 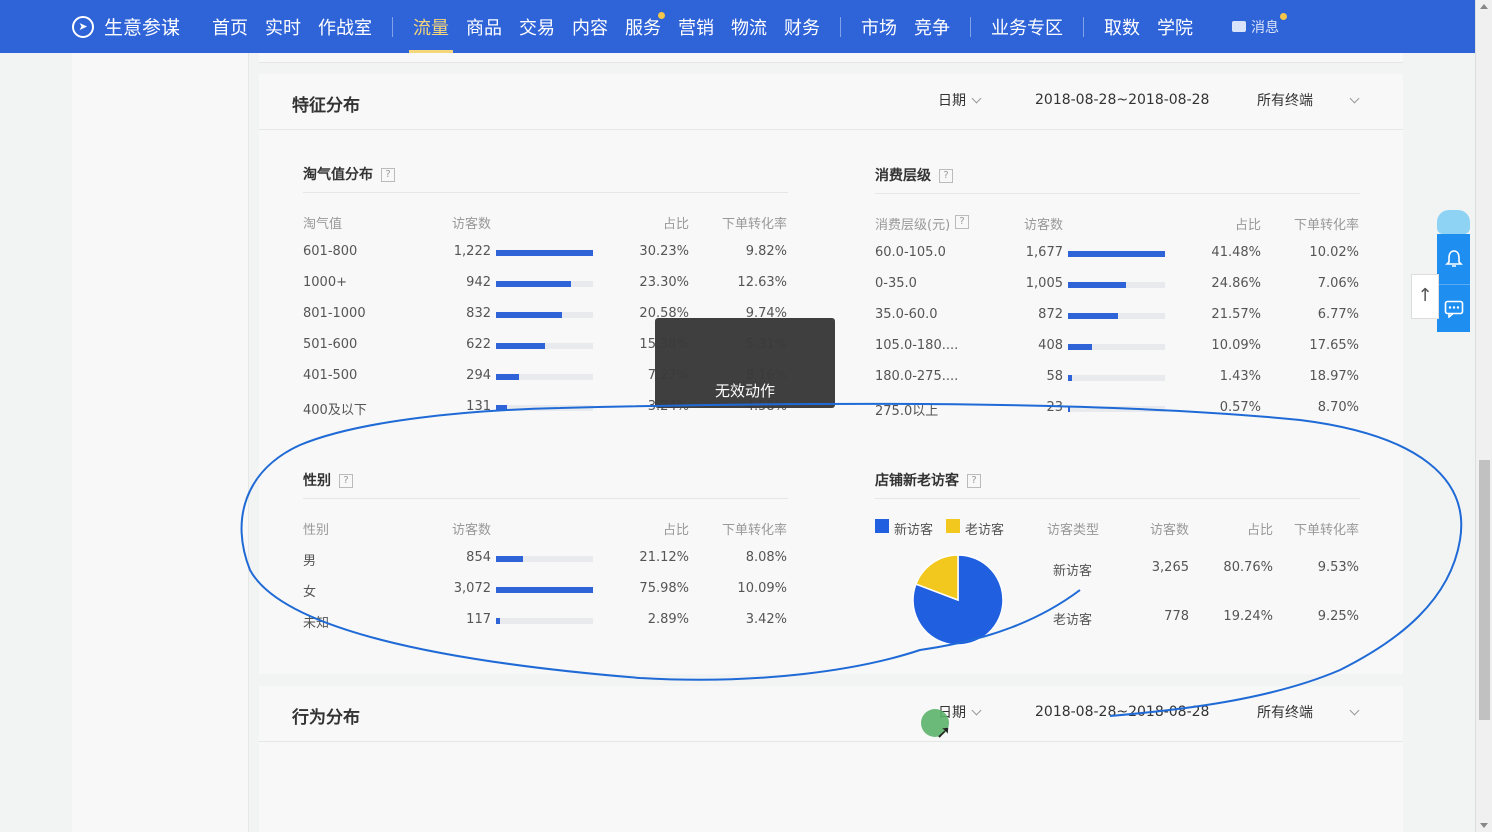 What do you see at coordinates (478, 619) in the screenshot?
I see `visitor-count: 117` at bounding box center [478, 619].